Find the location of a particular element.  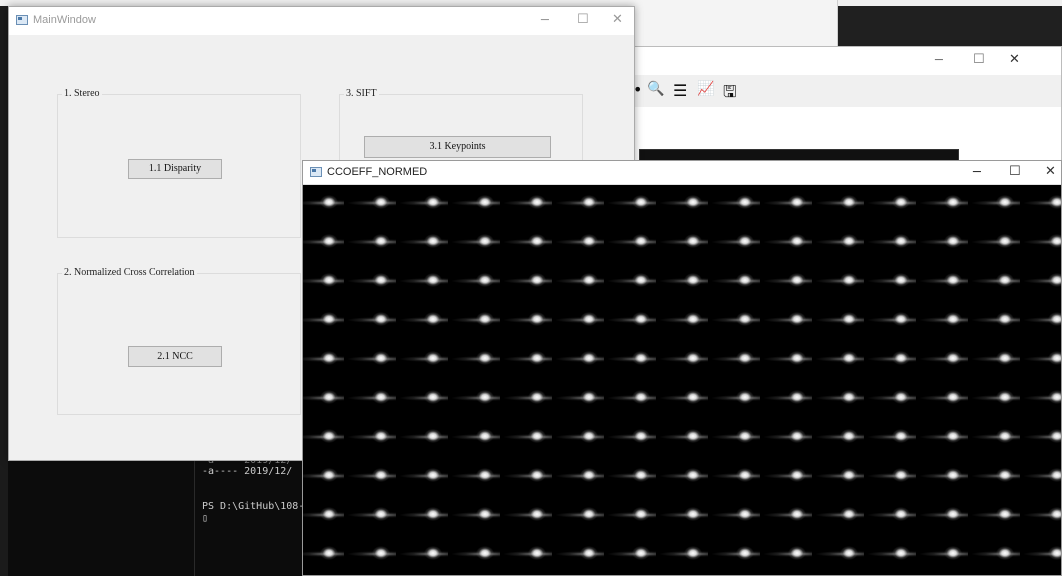

group-title: 1. Stereo is located at coordinates (82, 93).